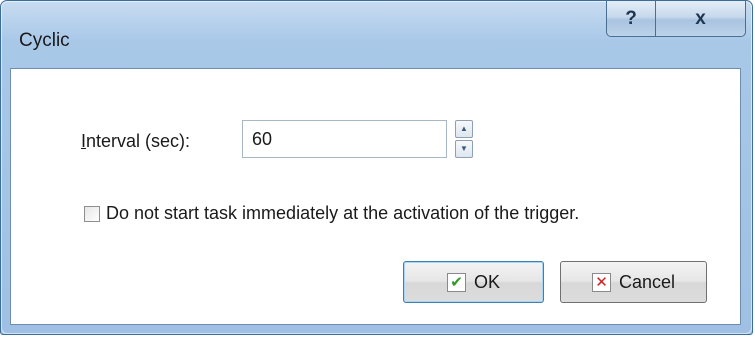 The width and height of the screenshot is (755, 337). Describe the element at coordinates (92, 213) in the screenshot. I see `no-immediate-start-checkbox` at that location.